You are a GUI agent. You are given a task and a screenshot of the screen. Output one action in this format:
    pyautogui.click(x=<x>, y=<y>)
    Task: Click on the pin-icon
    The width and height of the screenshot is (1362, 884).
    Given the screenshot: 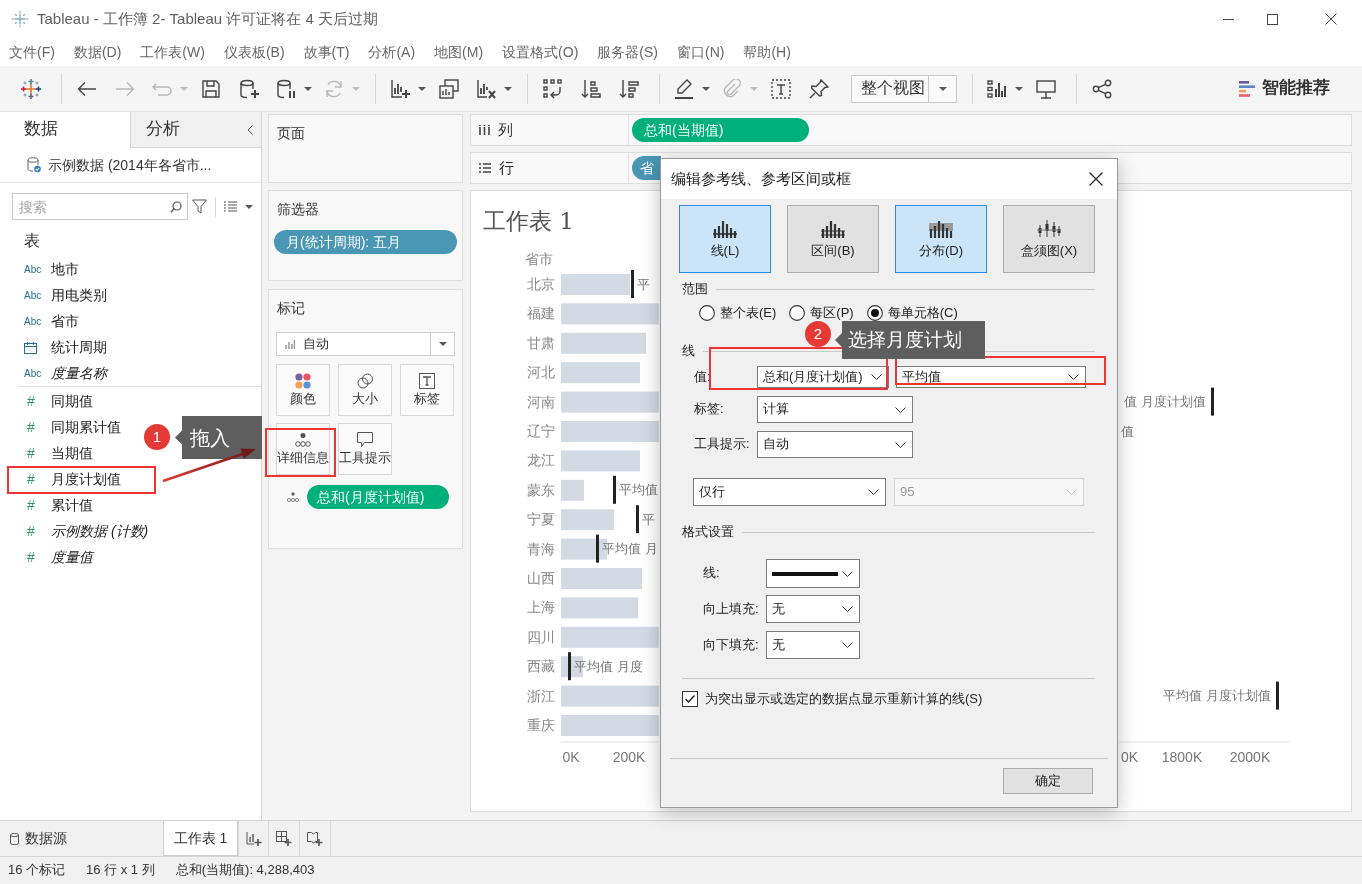 What is the action you would take?
    pyautogui.click(x=819, y=88)
    